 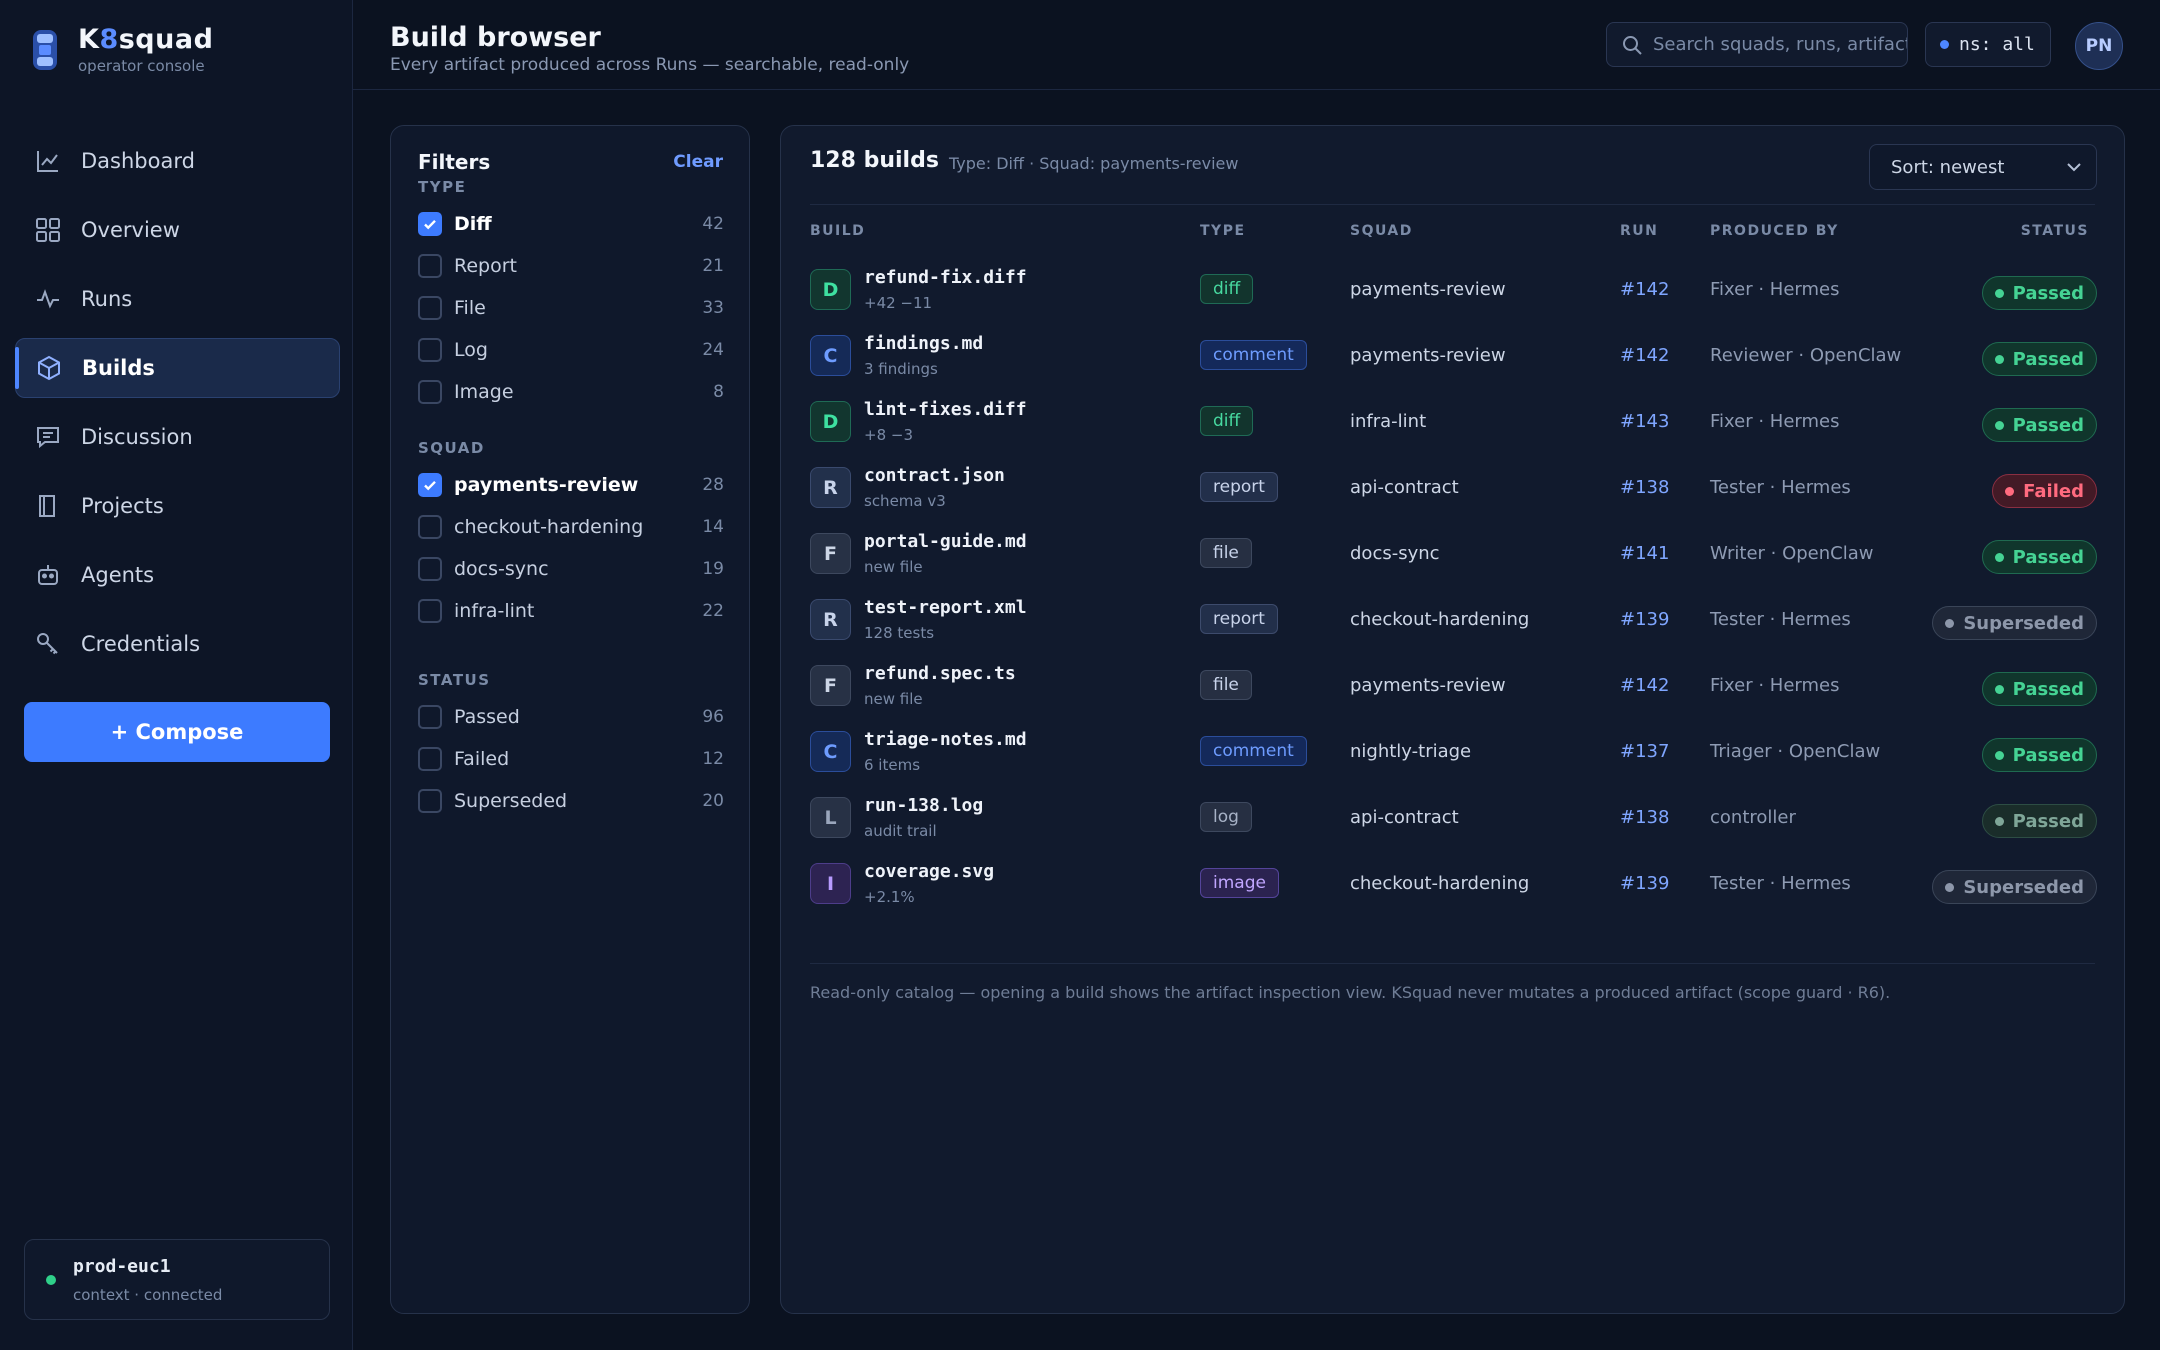 I want to click on filter-option-label: docs-sync, so click(x=501, y=569).